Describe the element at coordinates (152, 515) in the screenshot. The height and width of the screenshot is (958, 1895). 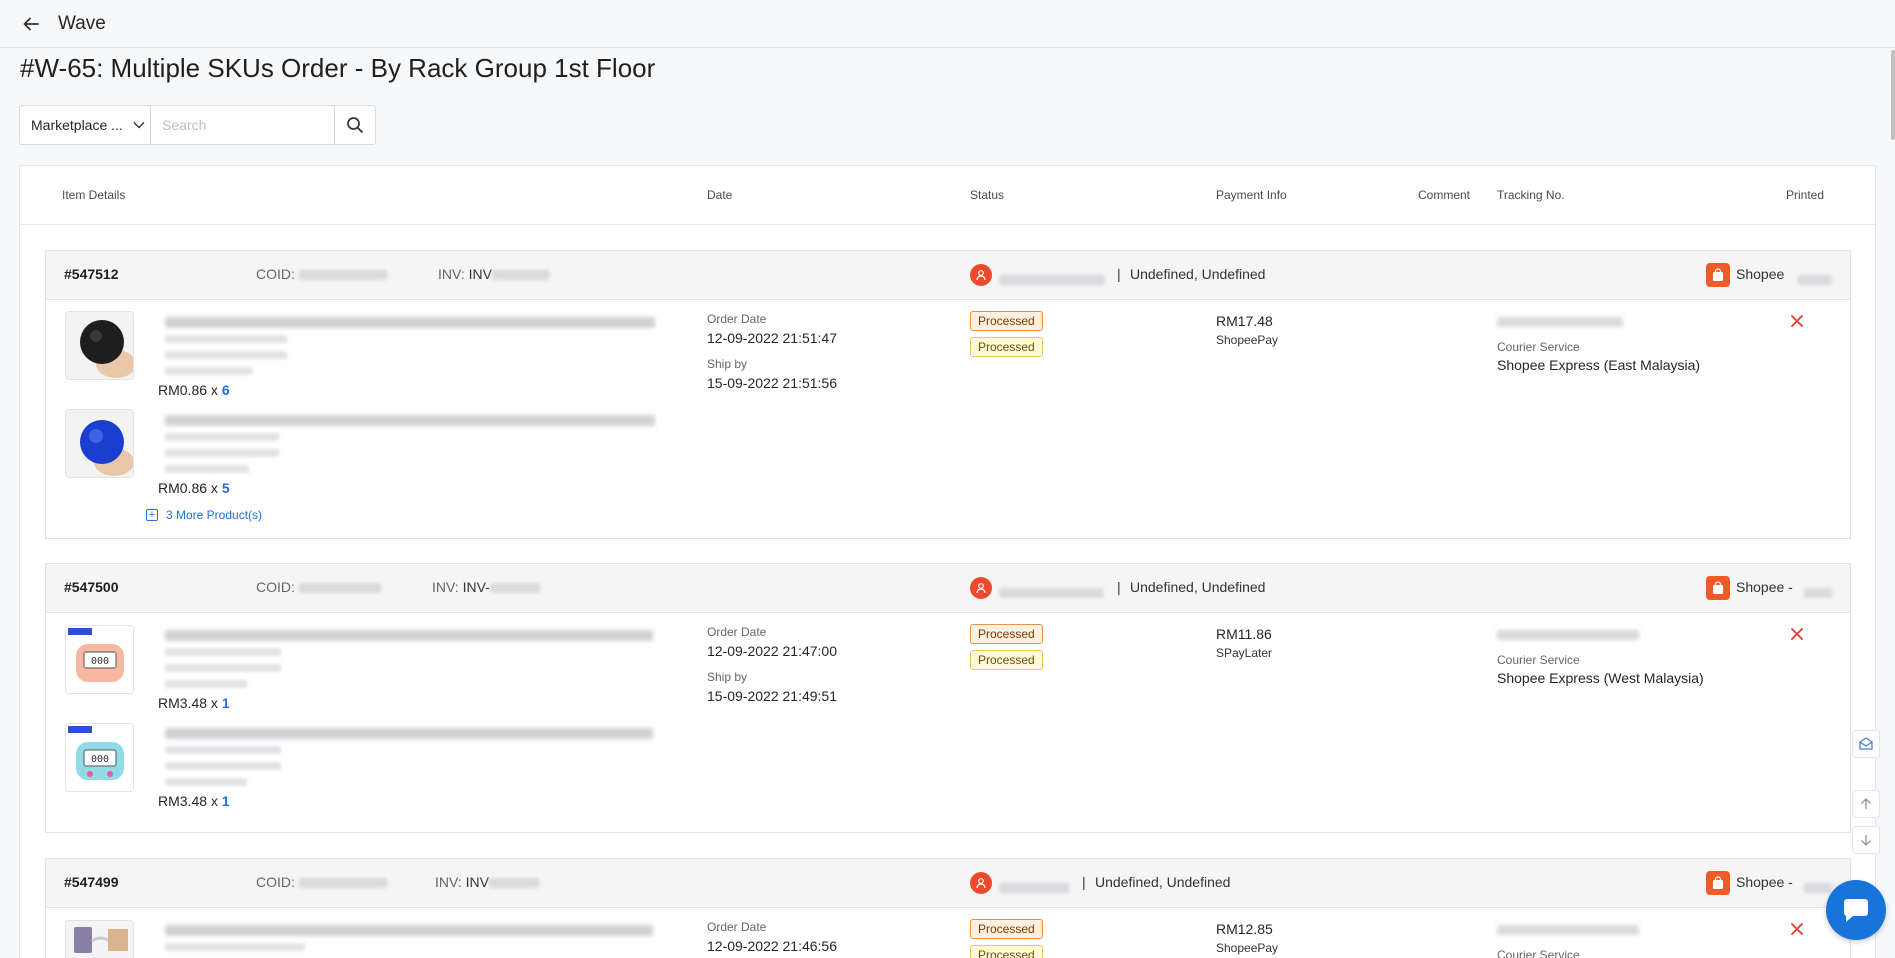
I see `plus-square-icon: +` at that location.